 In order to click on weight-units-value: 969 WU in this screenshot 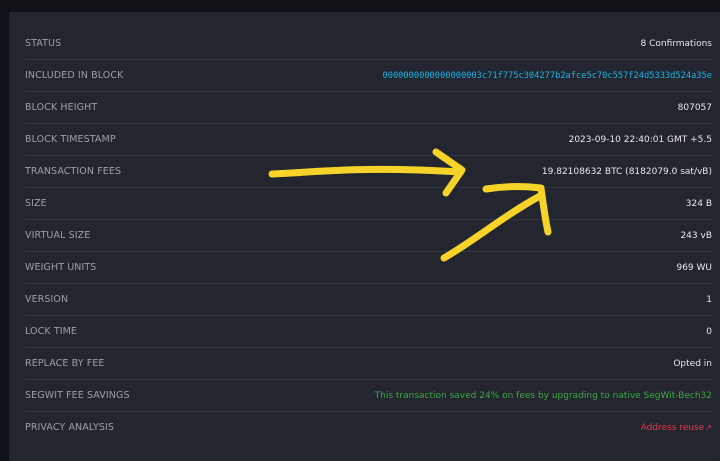, I will do `click(694, 267)`.